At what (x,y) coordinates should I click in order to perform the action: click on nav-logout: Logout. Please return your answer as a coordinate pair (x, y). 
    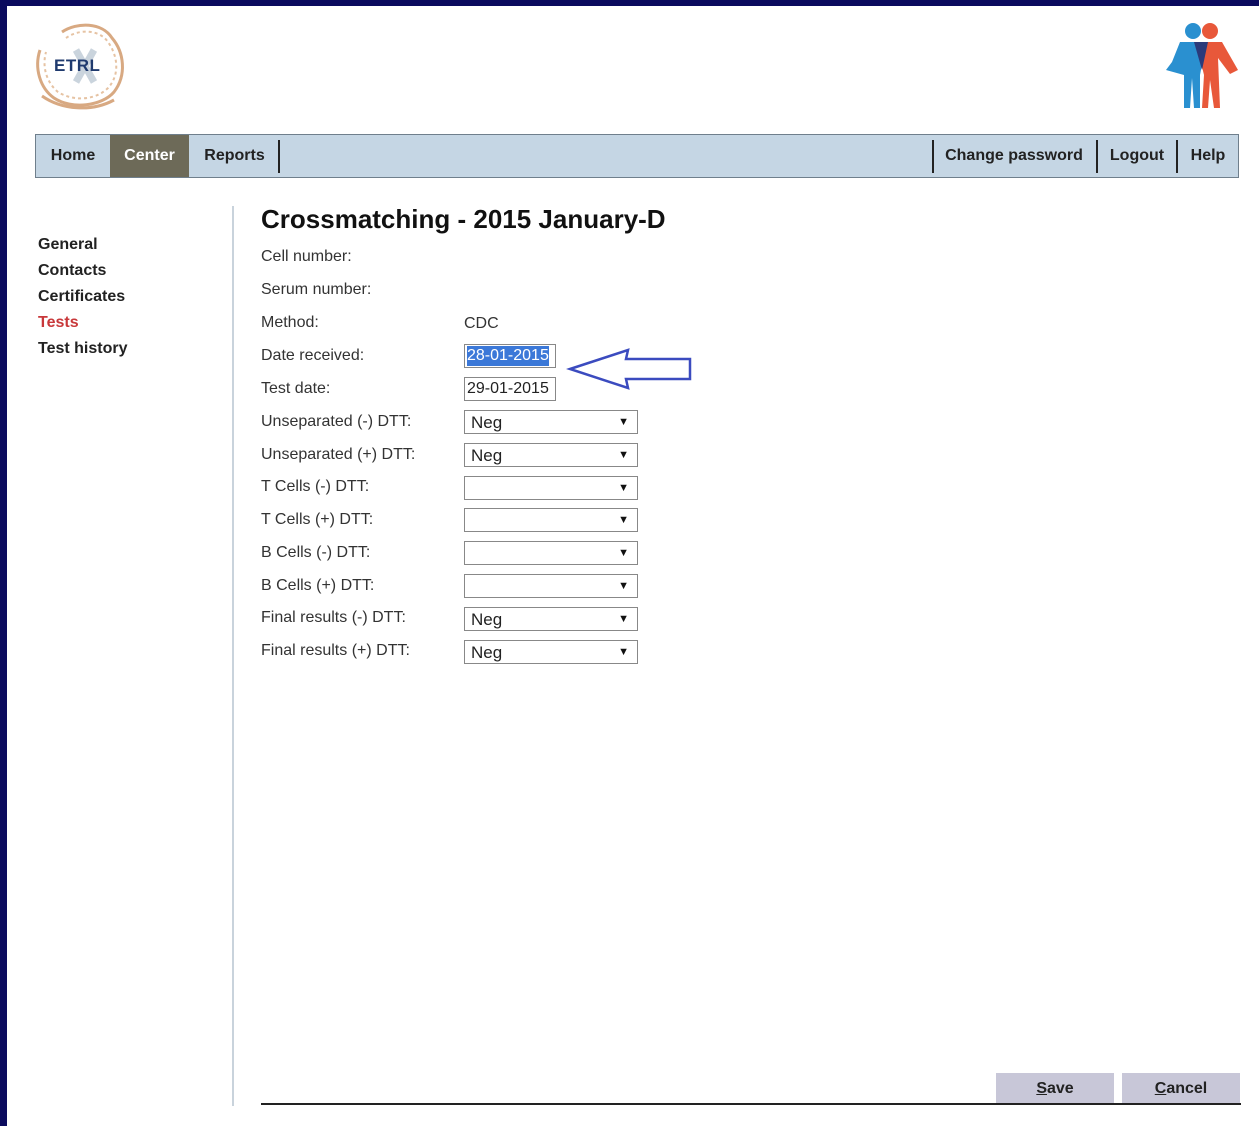
    Looking at the image, I should click on (1137, 156).